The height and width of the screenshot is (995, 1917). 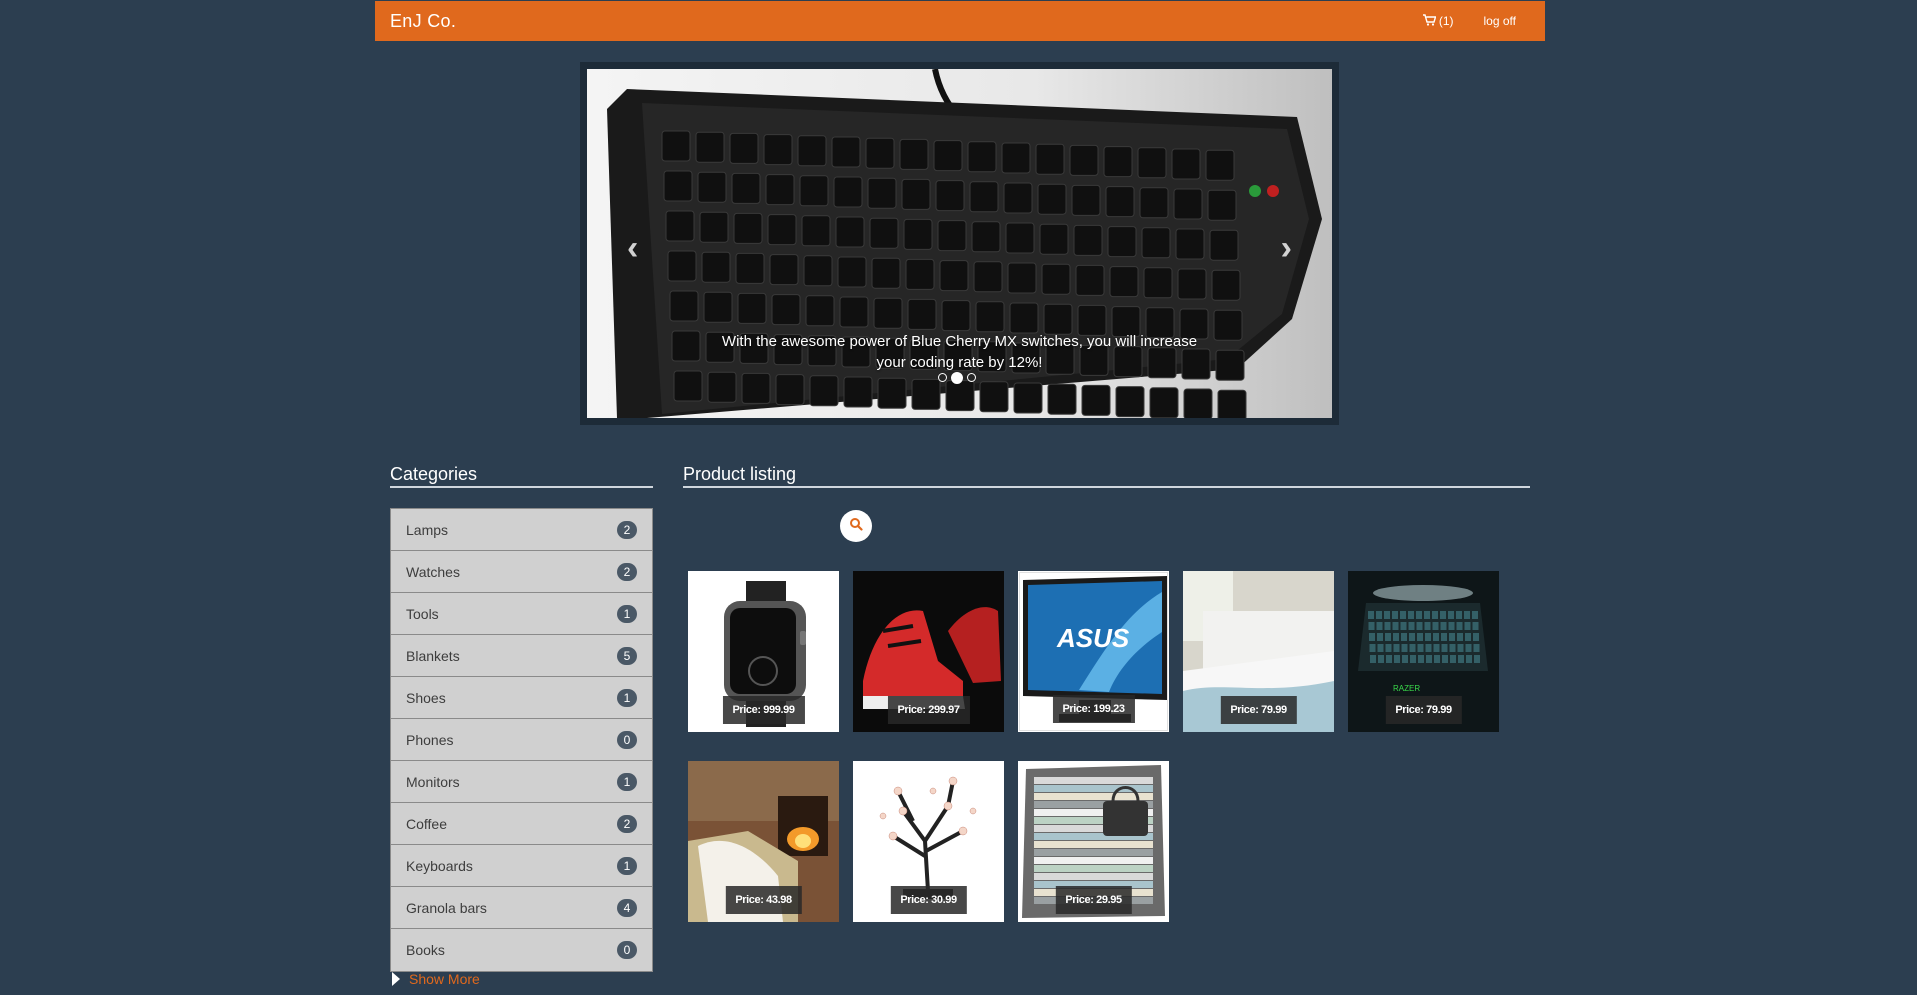 What do you see at coordinates (1500, 21) in the screenshot?
I see `logoff-link: log off` at bounding box center [1500, 21].